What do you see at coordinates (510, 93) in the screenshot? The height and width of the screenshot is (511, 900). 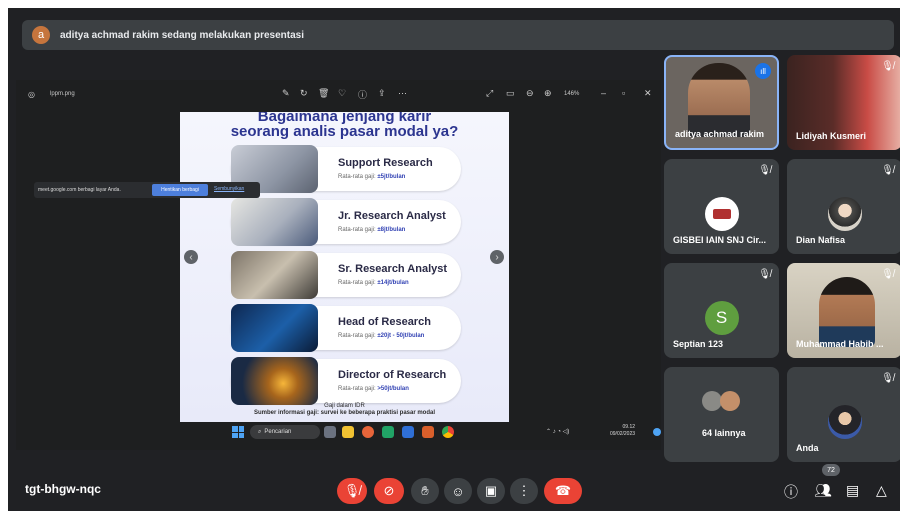 I see `fit-icon: ▭` at bounding box center [510, 93].